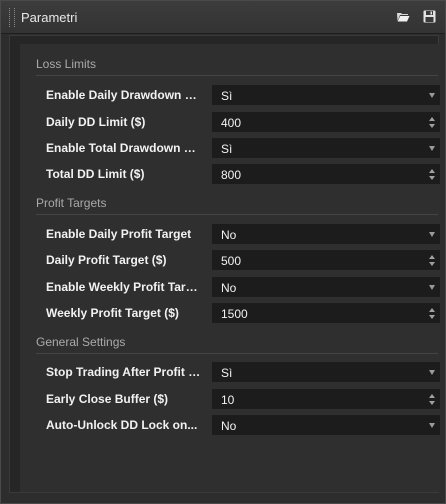 The height and width of the screenshot is (504, 446). Describe the element at coordinates (12, 17) in the screenshot. I see `drag-grip-icon` at that location.